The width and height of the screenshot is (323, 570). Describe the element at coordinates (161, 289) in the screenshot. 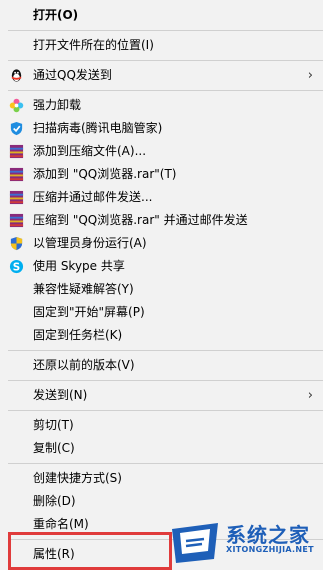

I see `menu-item-compat: 兼容性疑难解答(Y)` at that location.